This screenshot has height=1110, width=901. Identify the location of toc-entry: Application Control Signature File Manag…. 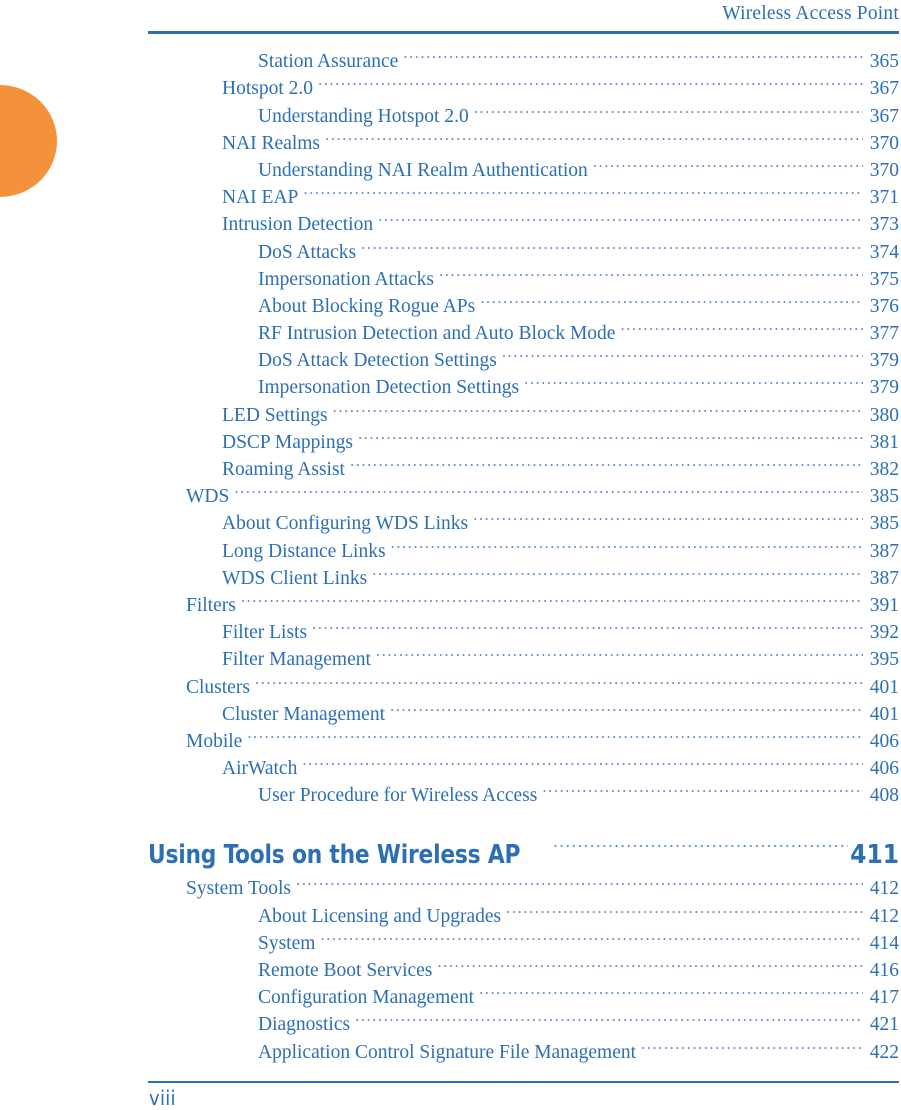
(450, 1046).